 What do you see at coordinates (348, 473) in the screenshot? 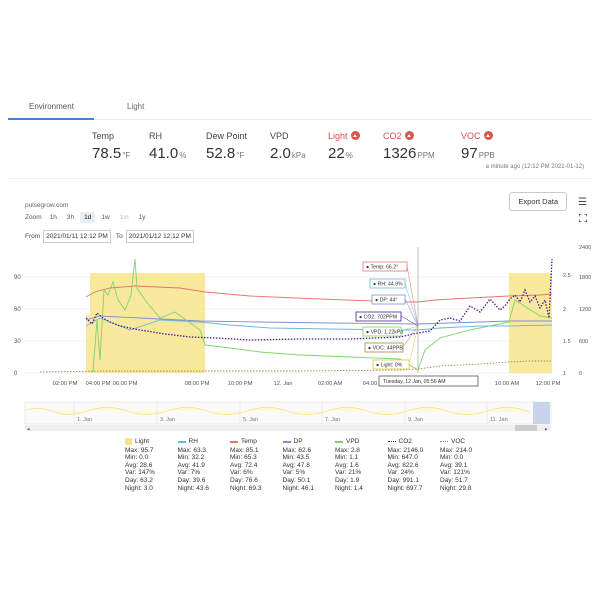
I see `legend-stat: Var: 21%` at bounding box center [348, 473].